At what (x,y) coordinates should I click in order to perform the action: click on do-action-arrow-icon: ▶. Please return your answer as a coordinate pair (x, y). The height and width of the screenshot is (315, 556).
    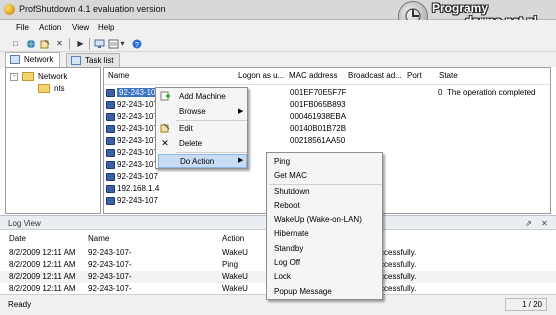
    Looking at the image, I should click on (241, 160).